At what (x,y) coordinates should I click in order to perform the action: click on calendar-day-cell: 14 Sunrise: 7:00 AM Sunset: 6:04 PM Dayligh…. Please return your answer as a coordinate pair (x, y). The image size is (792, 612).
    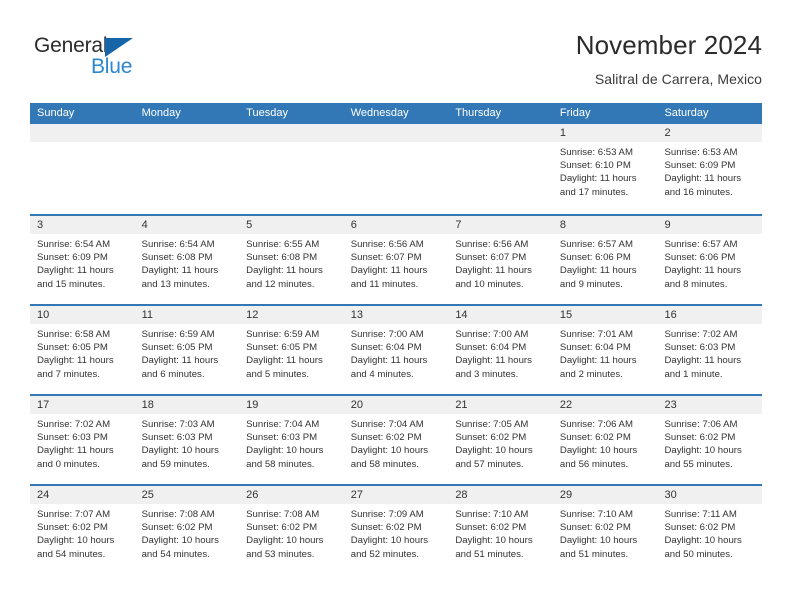
    Looking at the image, I should click on (500, 350).